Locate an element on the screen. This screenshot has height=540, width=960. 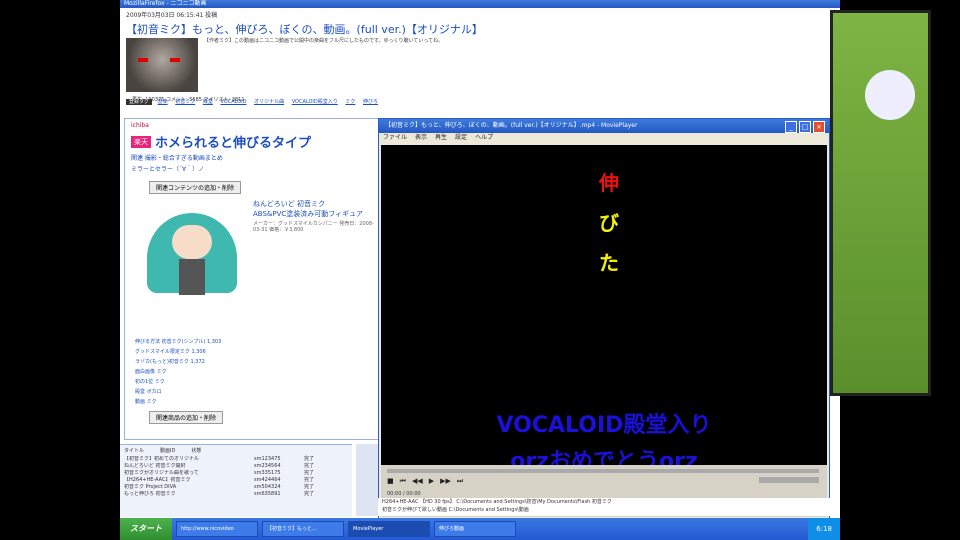
stop-icon: ■ is located at coordinates (390, 481).